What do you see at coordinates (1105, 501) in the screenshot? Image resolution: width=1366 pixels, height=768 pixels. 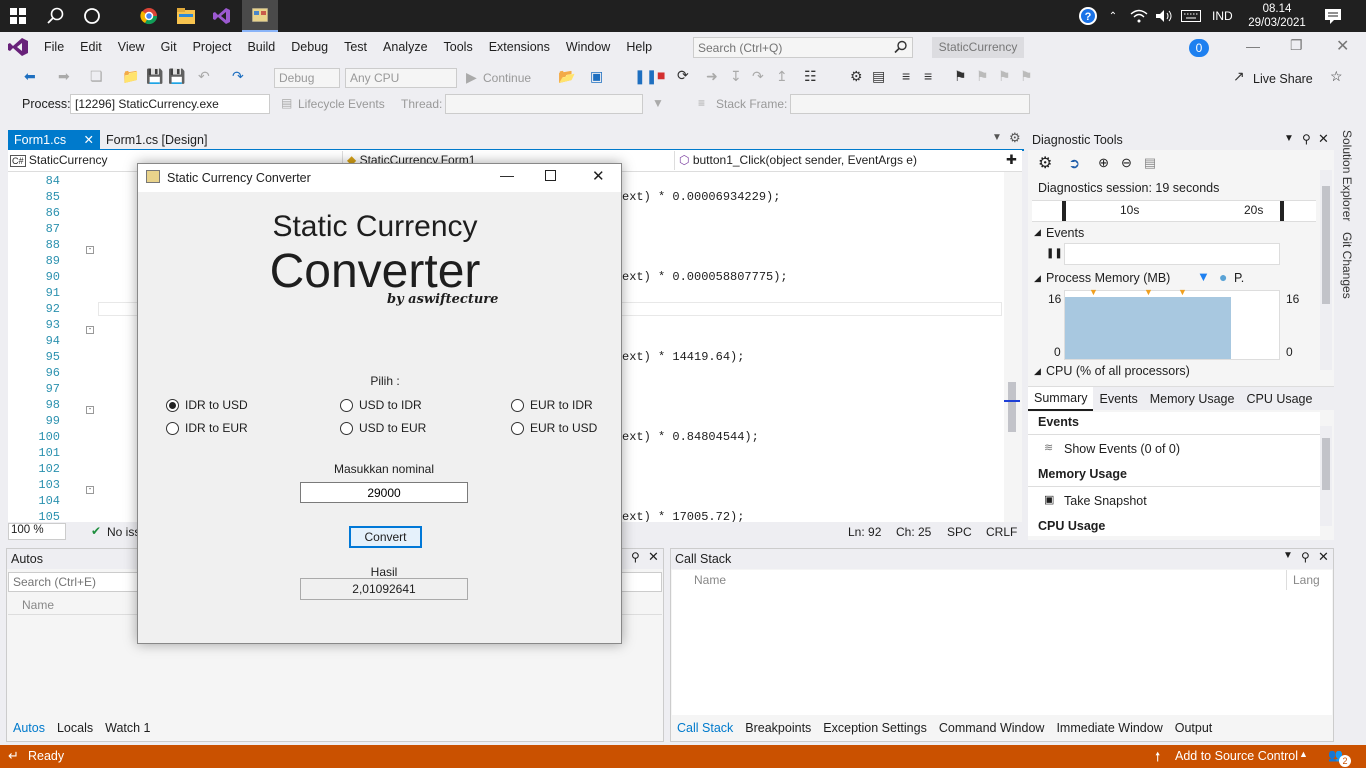 I see `take-snapshot-button: Take Snapshot` at bounding box center [1105, 501].